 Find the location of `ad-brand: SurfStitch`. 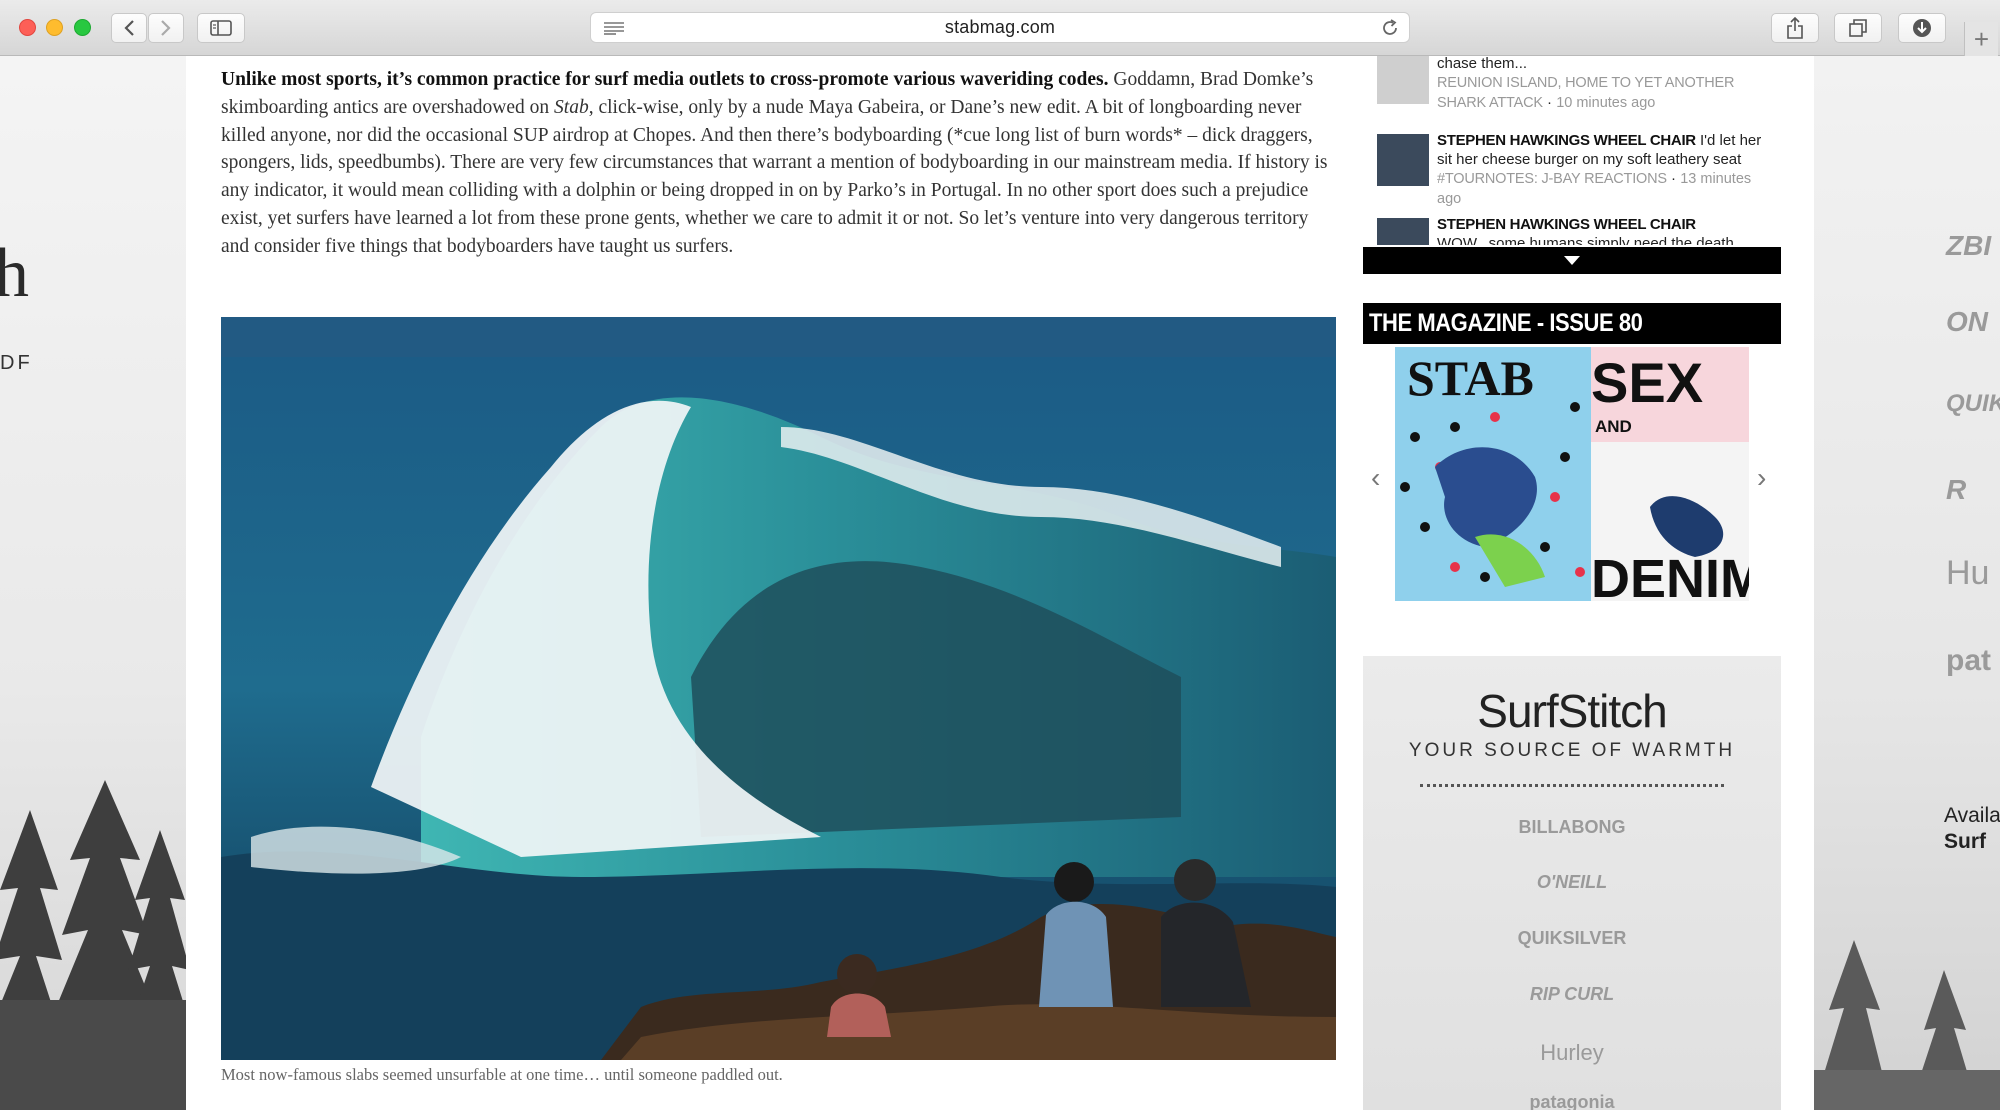

ad-brand: SurfStitch is located at coordinates (1572, 711).